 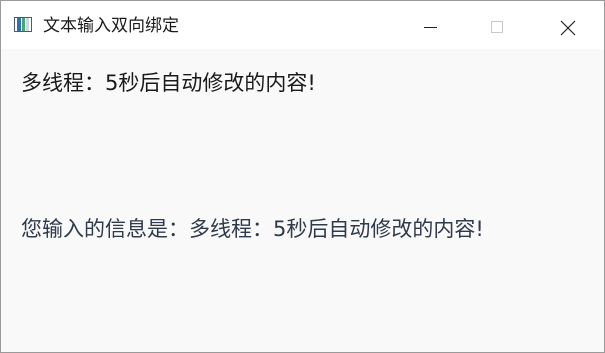 What do you see at coordinates (430, 27) in the screenshot?
I see `minimize-icon` at bounding box center [430, 27].